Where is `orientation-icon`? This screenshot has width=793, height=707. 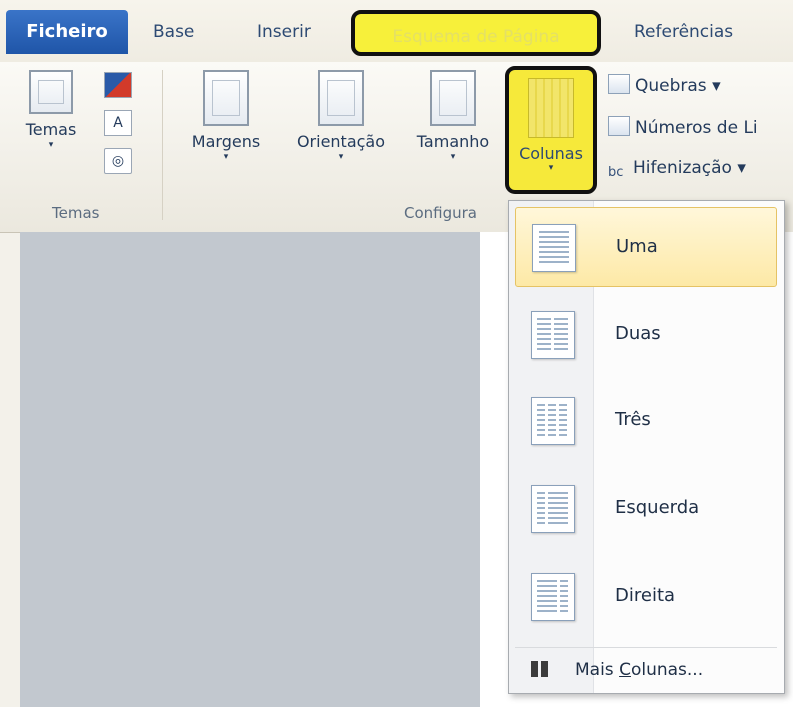 orientation-icon is located at coordinates (341, 98).